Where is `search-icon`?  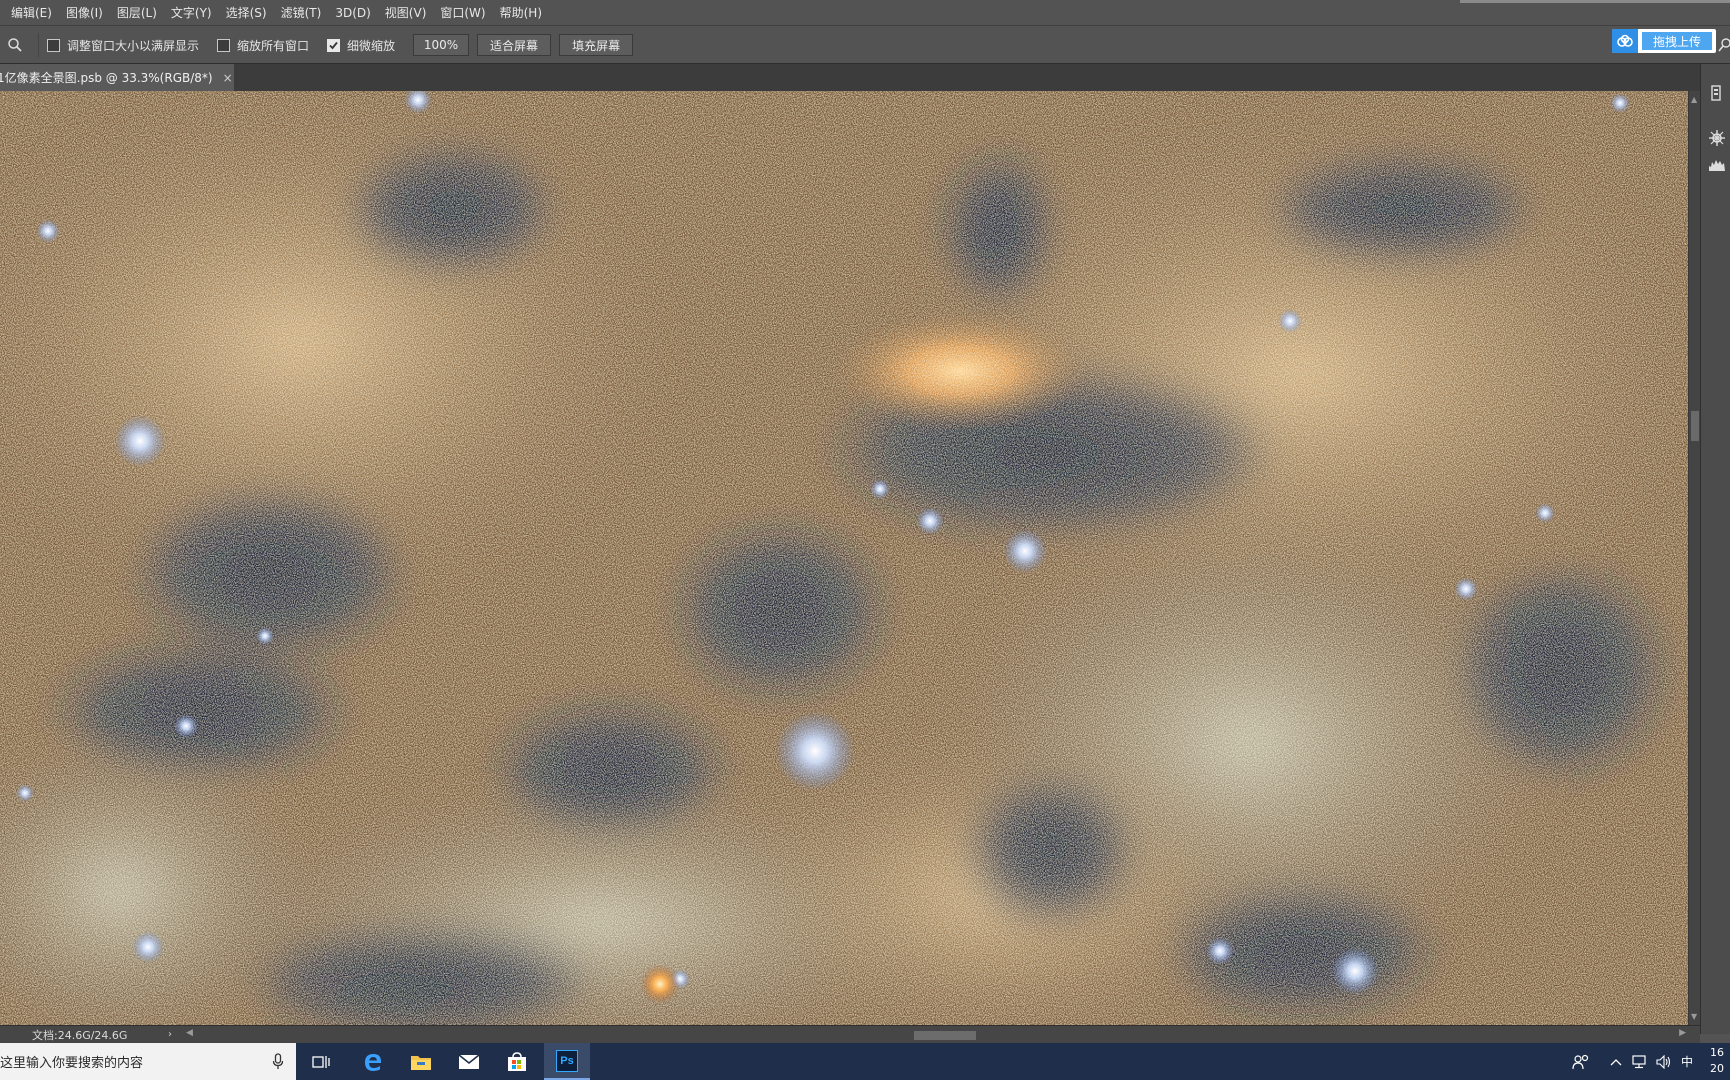
search-icon is located at coordinates (1724, 46).